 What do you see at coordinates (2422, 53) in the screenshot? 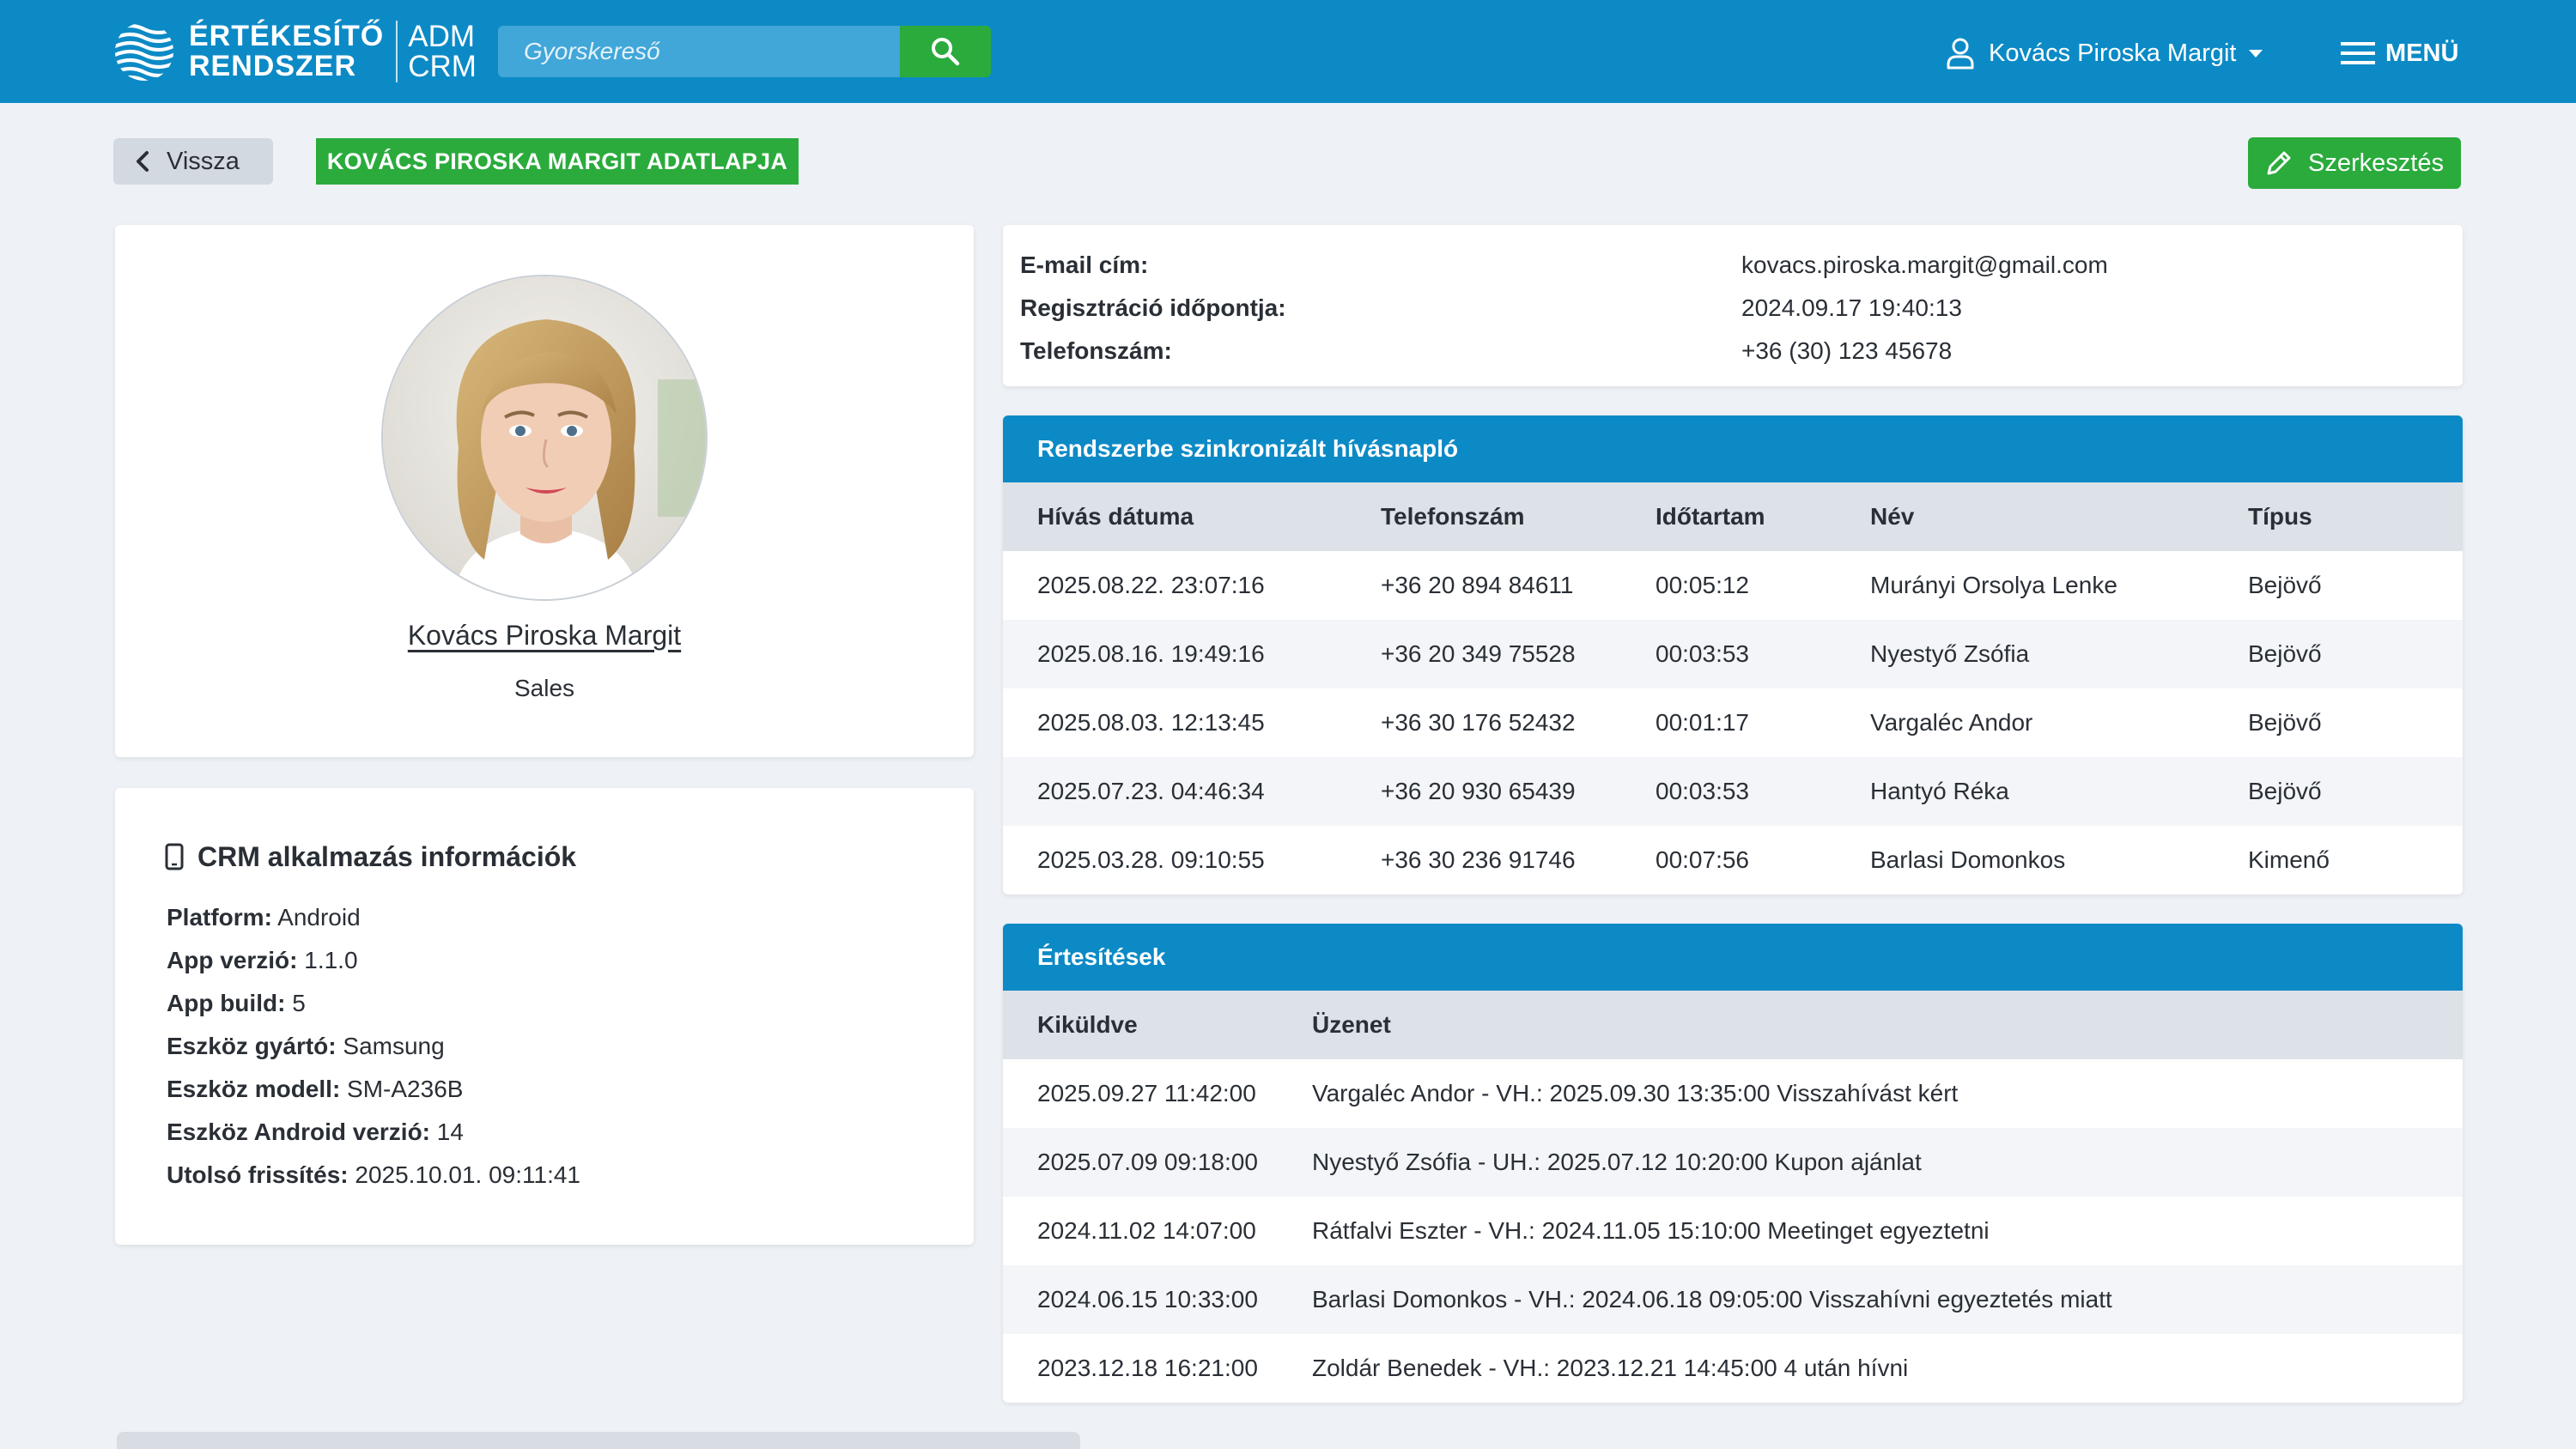
I see `menu-label: MENÜ` at bounding box center [2422, 53].